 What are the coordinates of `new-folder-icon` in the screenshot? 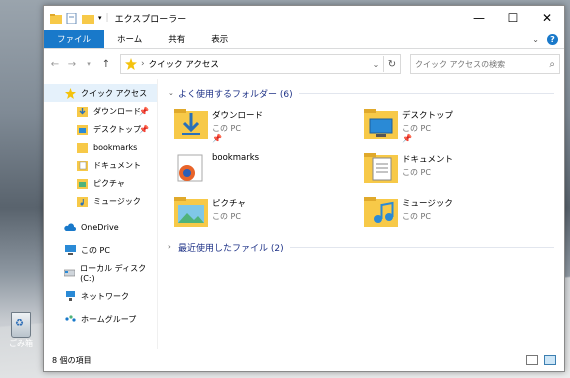 It's located at (88, 18).